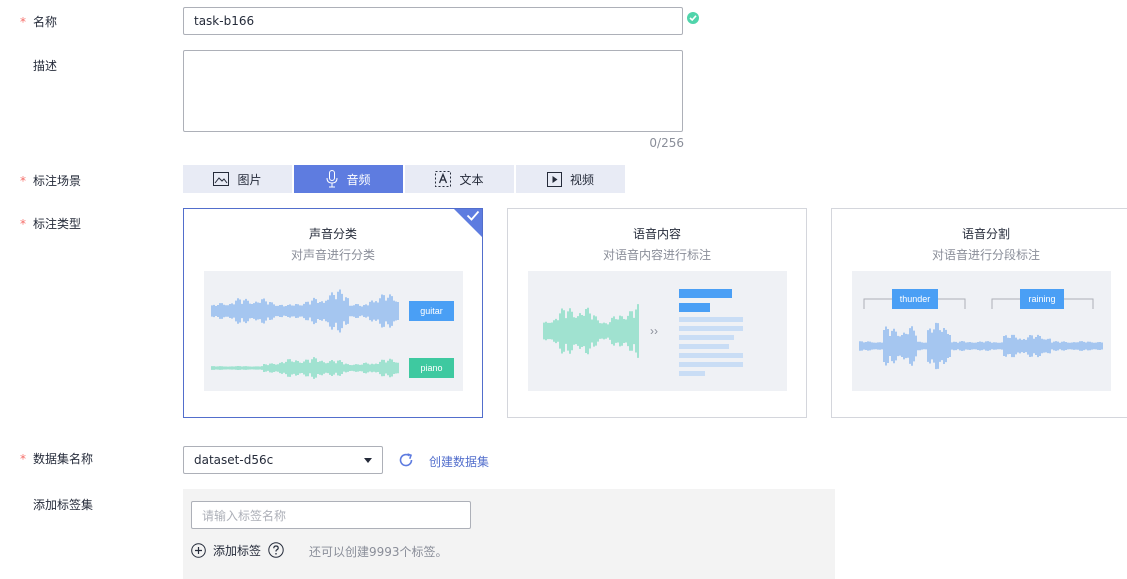  I want to click on speech-content-illustration: ››, so click(657, 331).